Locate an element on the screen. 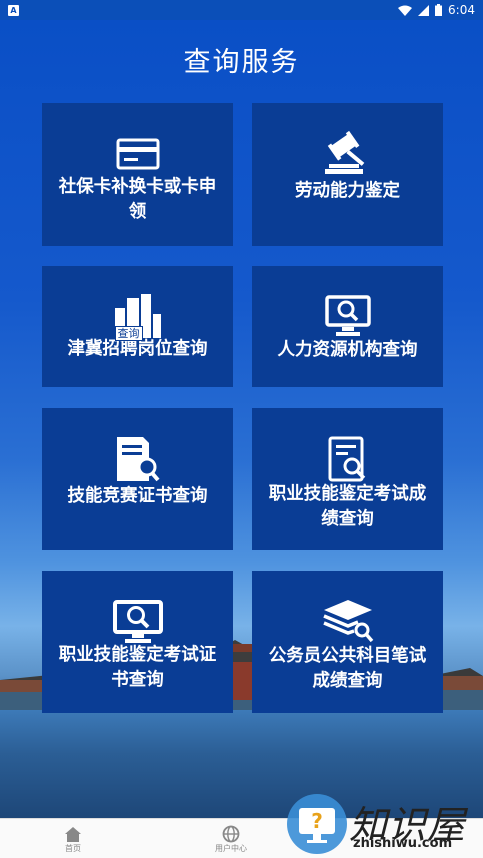  nav-item-user-center: 用户中心 is located at coordinates (231, 838).